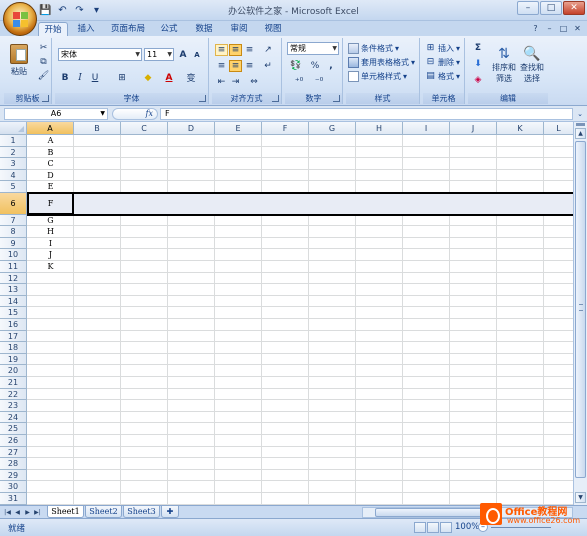  I want to click on column-header-k: K, so click(520, 128).